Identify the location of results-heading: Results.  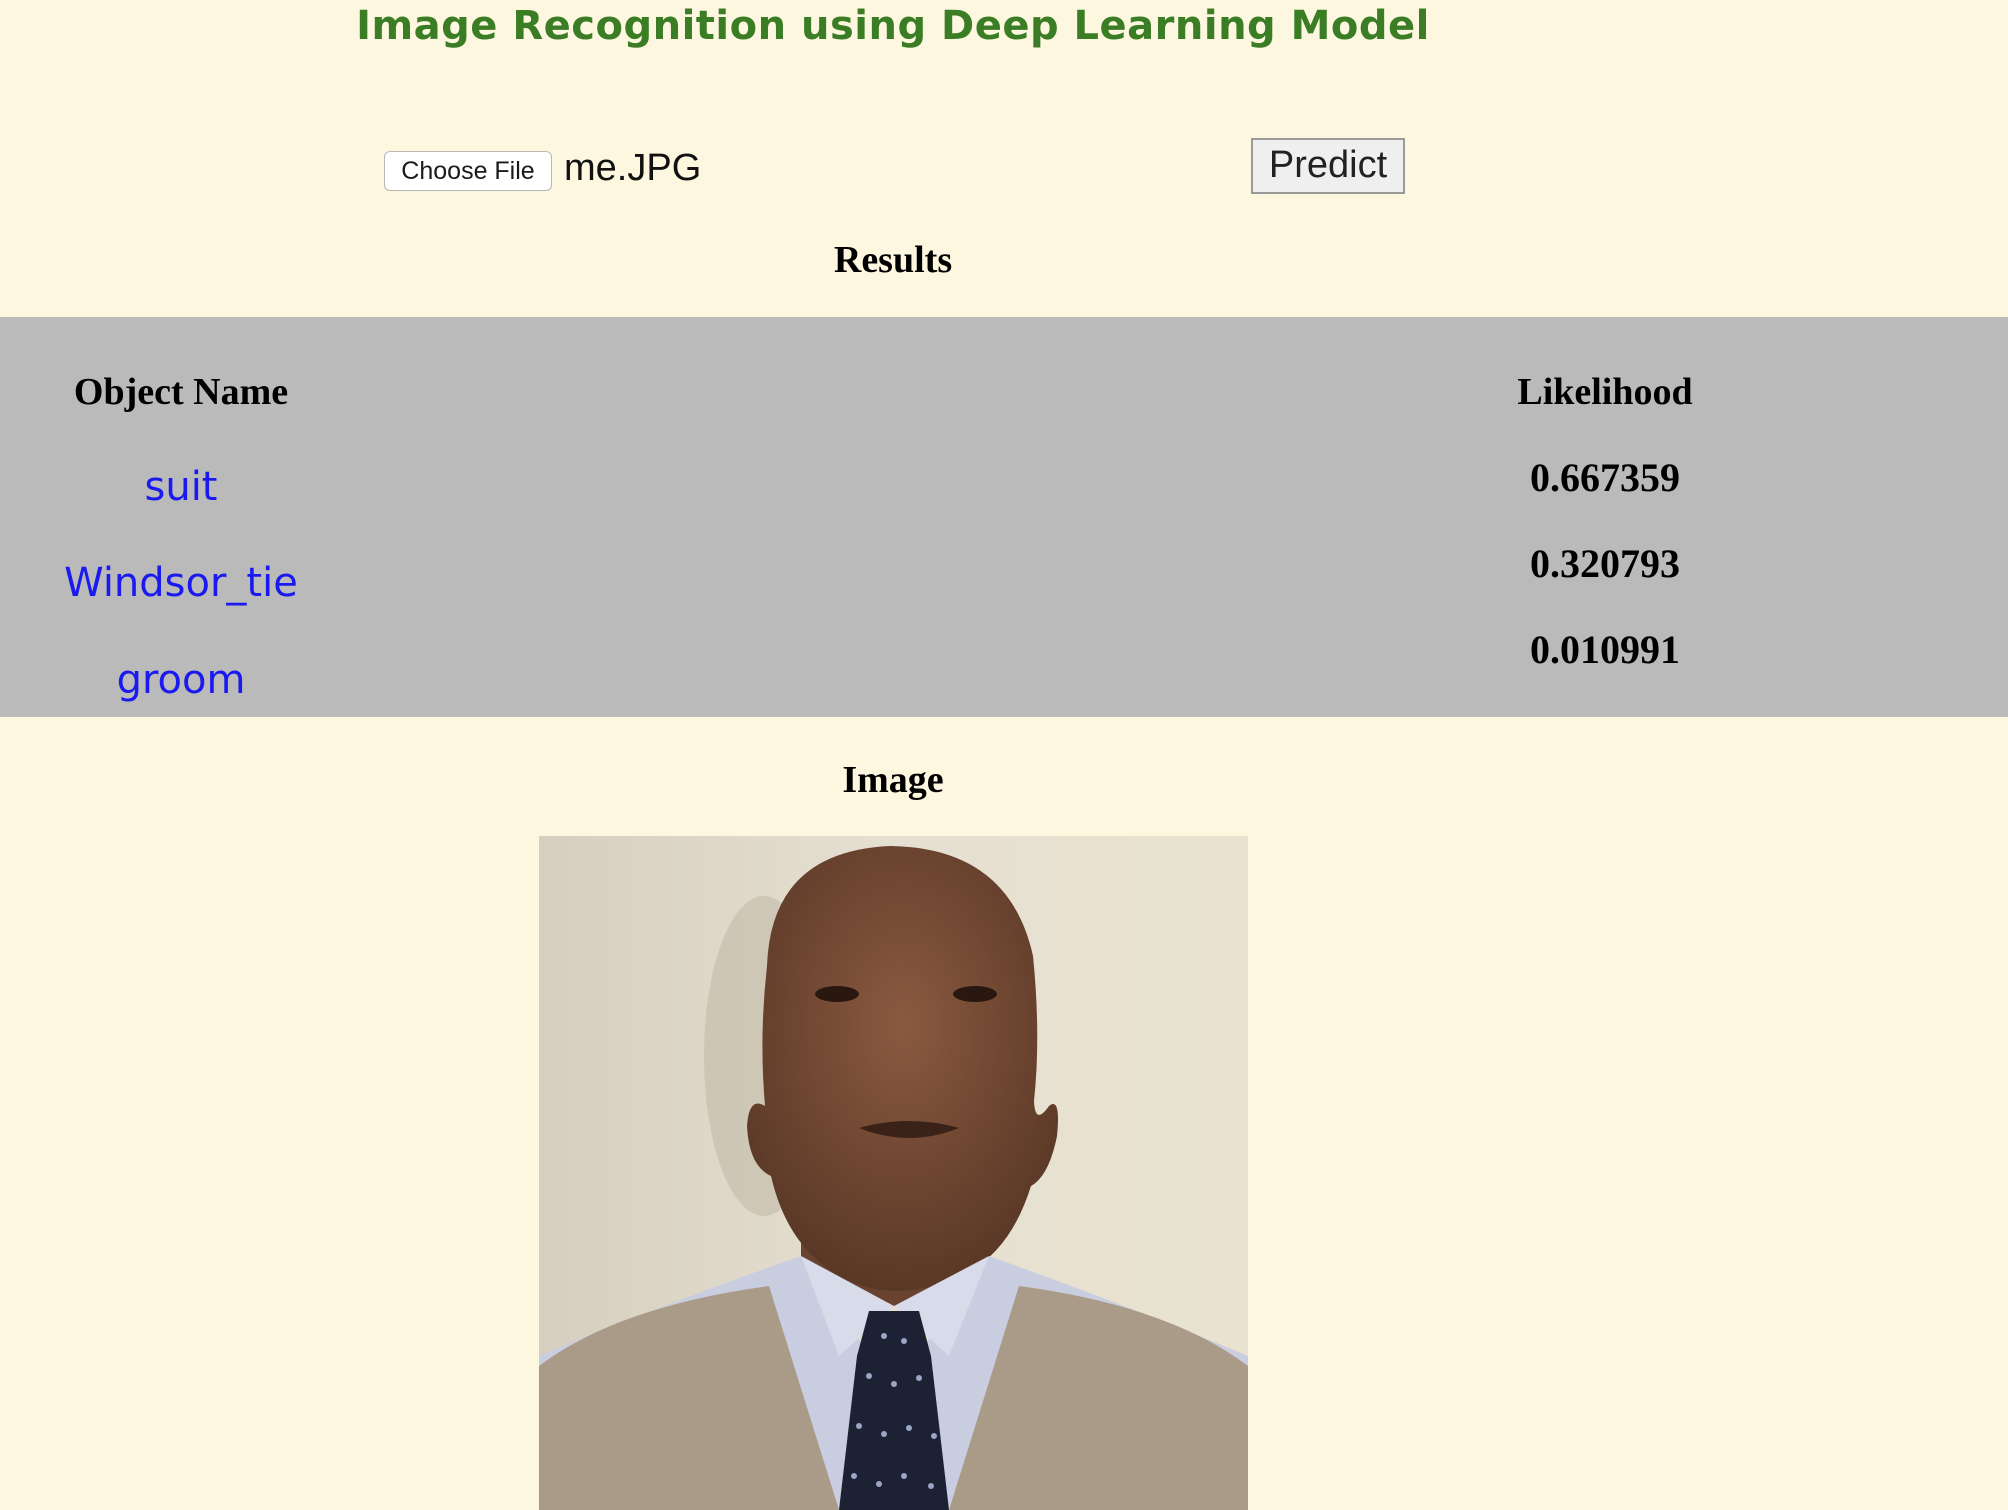
(893, 260).